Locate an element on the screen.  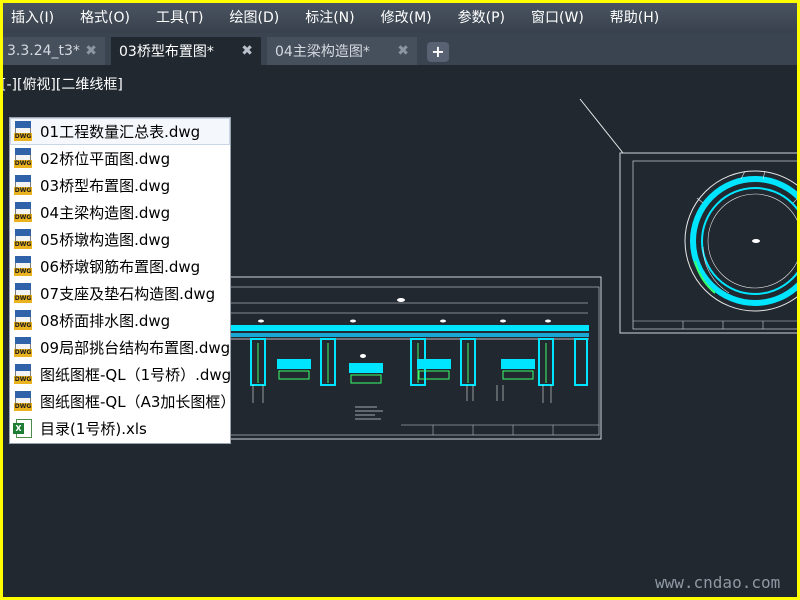
file-name: 09局部挑台结构布置图.dwg is located at coordinates (135, 348).